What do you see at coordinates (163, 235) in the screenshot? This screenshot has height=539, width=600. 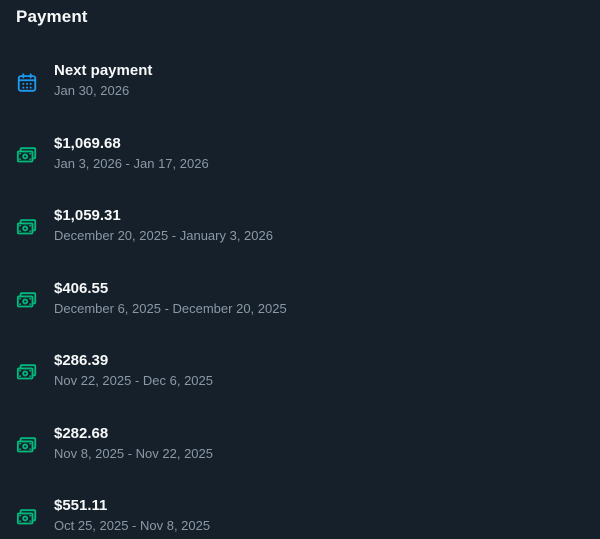 I see `payment-period: December 20, 2025 - January 3, 2026` at bounding box center [163, 235].